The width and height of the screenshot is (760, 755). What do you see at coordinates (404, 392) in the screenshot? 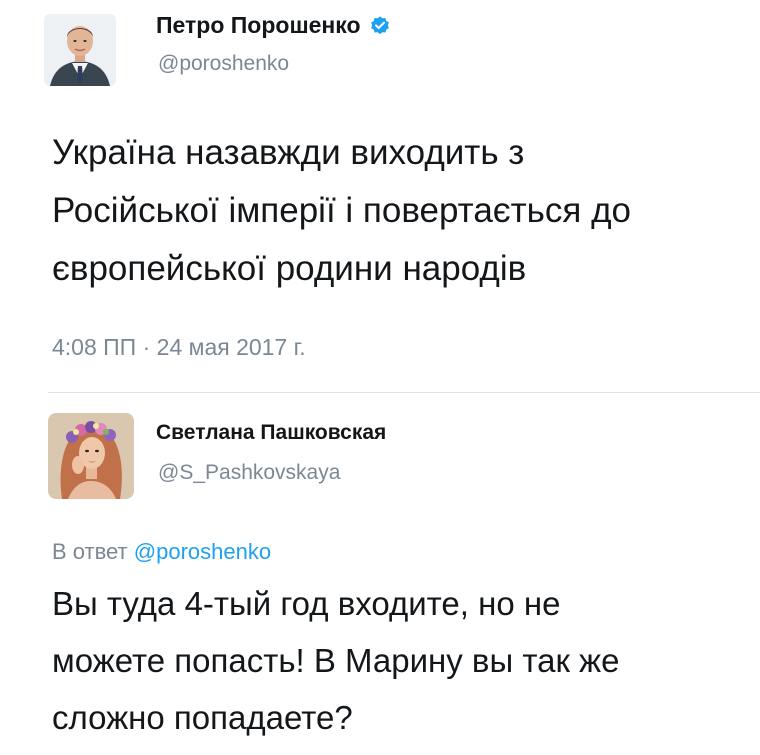
I see `divider` at bounding box center [404, 392].